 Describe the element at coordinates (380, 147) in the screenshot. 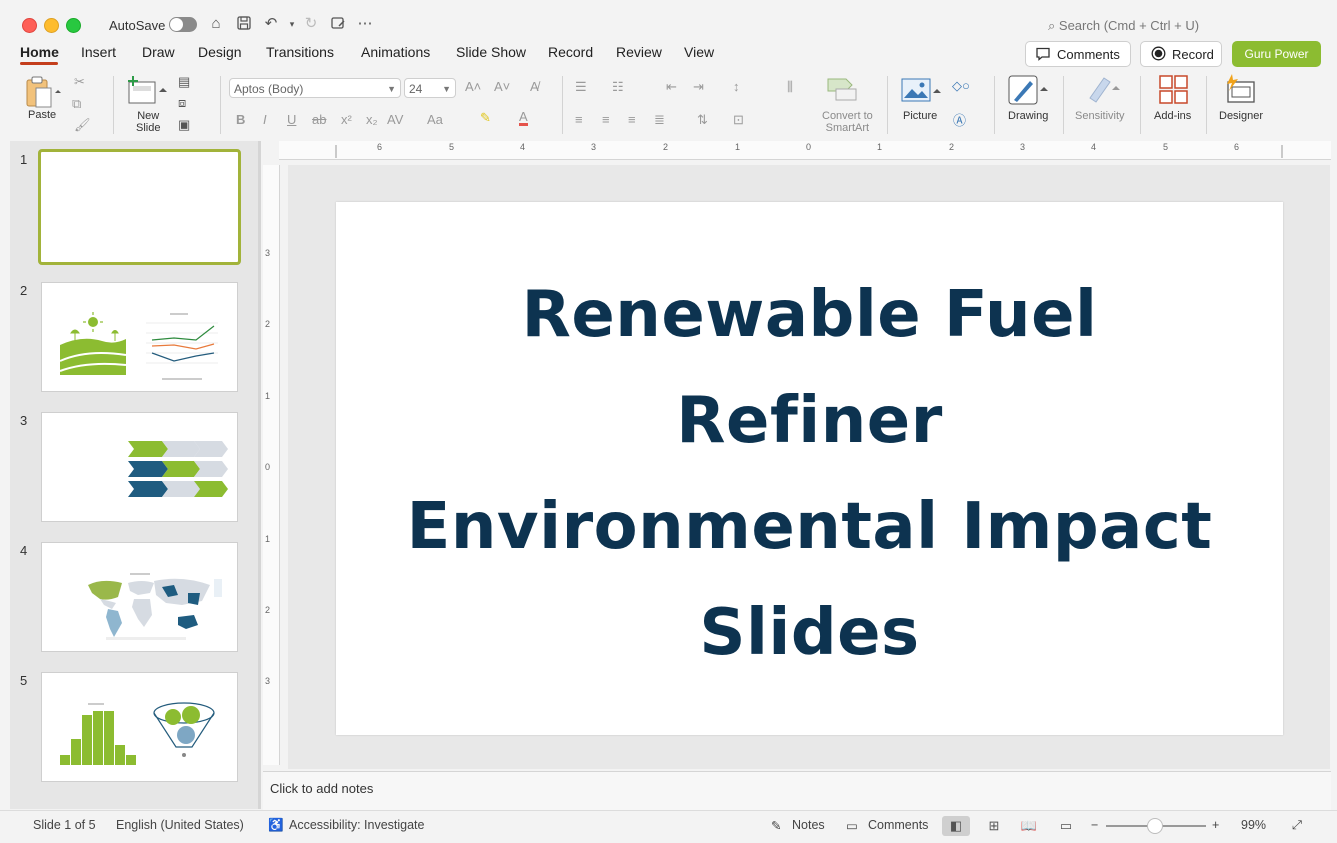

I see `ruler-number: 6` at that location.